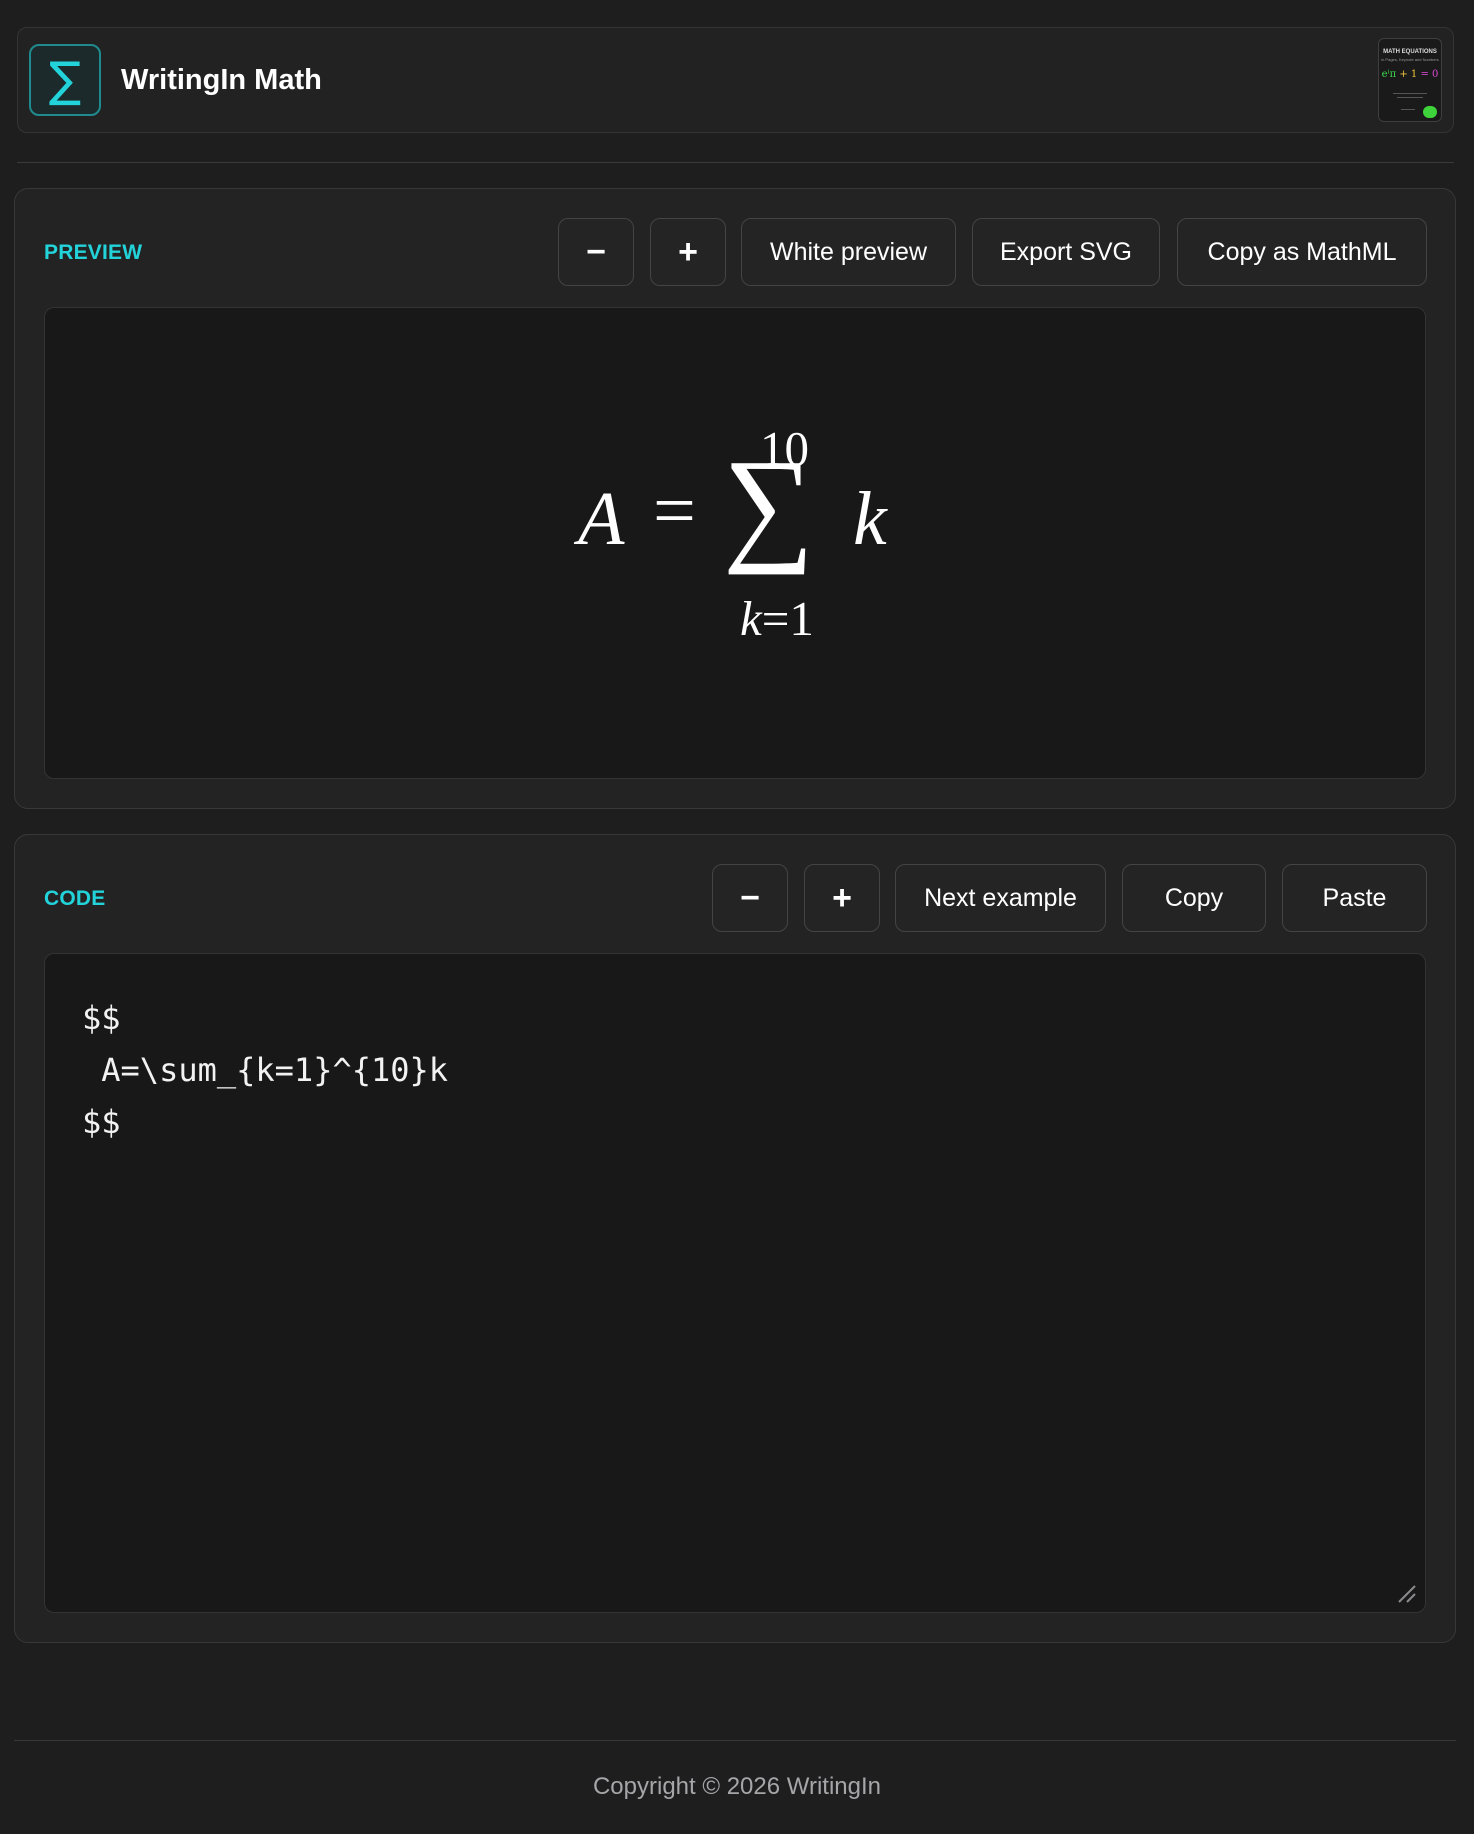 This screenshot has width=1474, height=1834. What do you see at coordinates (1410, 74) in the screenshot?
I see `thumbnail-equation: eⁱπ + 1 = 0` at bounding box center [1410, 74].